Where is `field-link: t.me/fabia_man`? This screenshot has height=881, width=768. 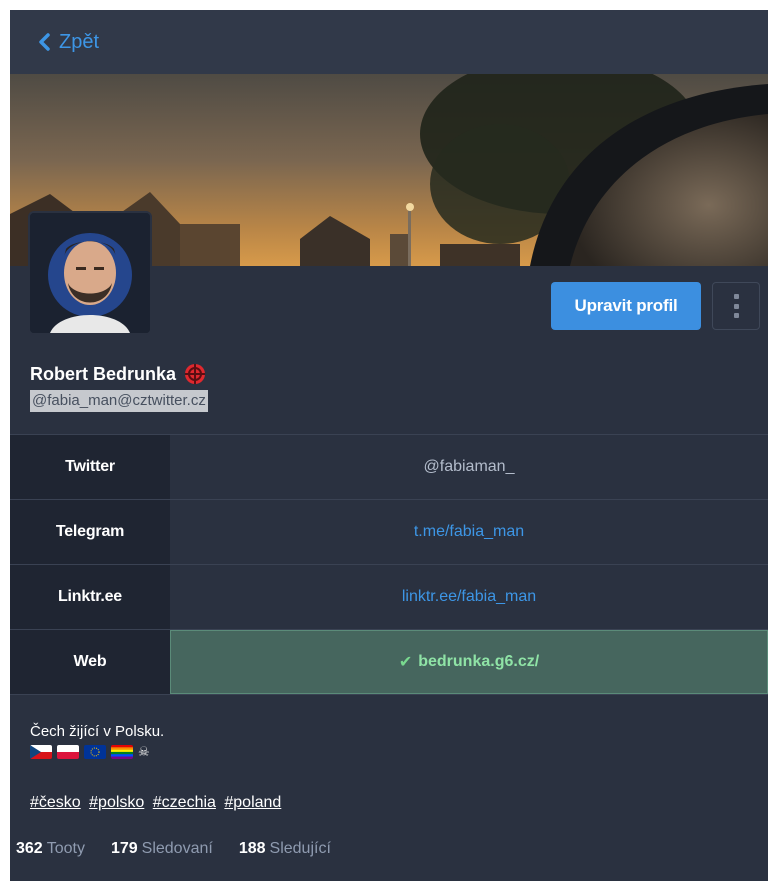 field-link: t.me/fabia_man is located at coordinates (469, 532).